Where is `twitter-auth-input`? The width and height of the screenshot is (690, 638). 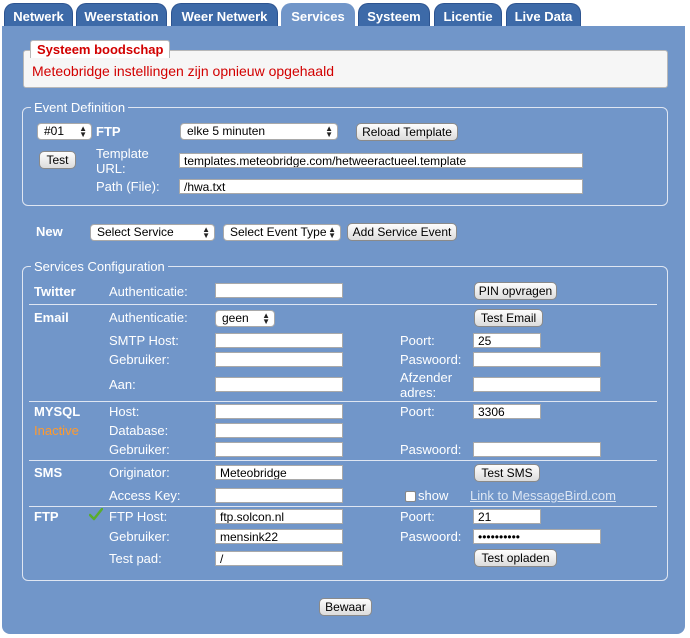
twitter-auth-input is located at coordinates (279, 290).